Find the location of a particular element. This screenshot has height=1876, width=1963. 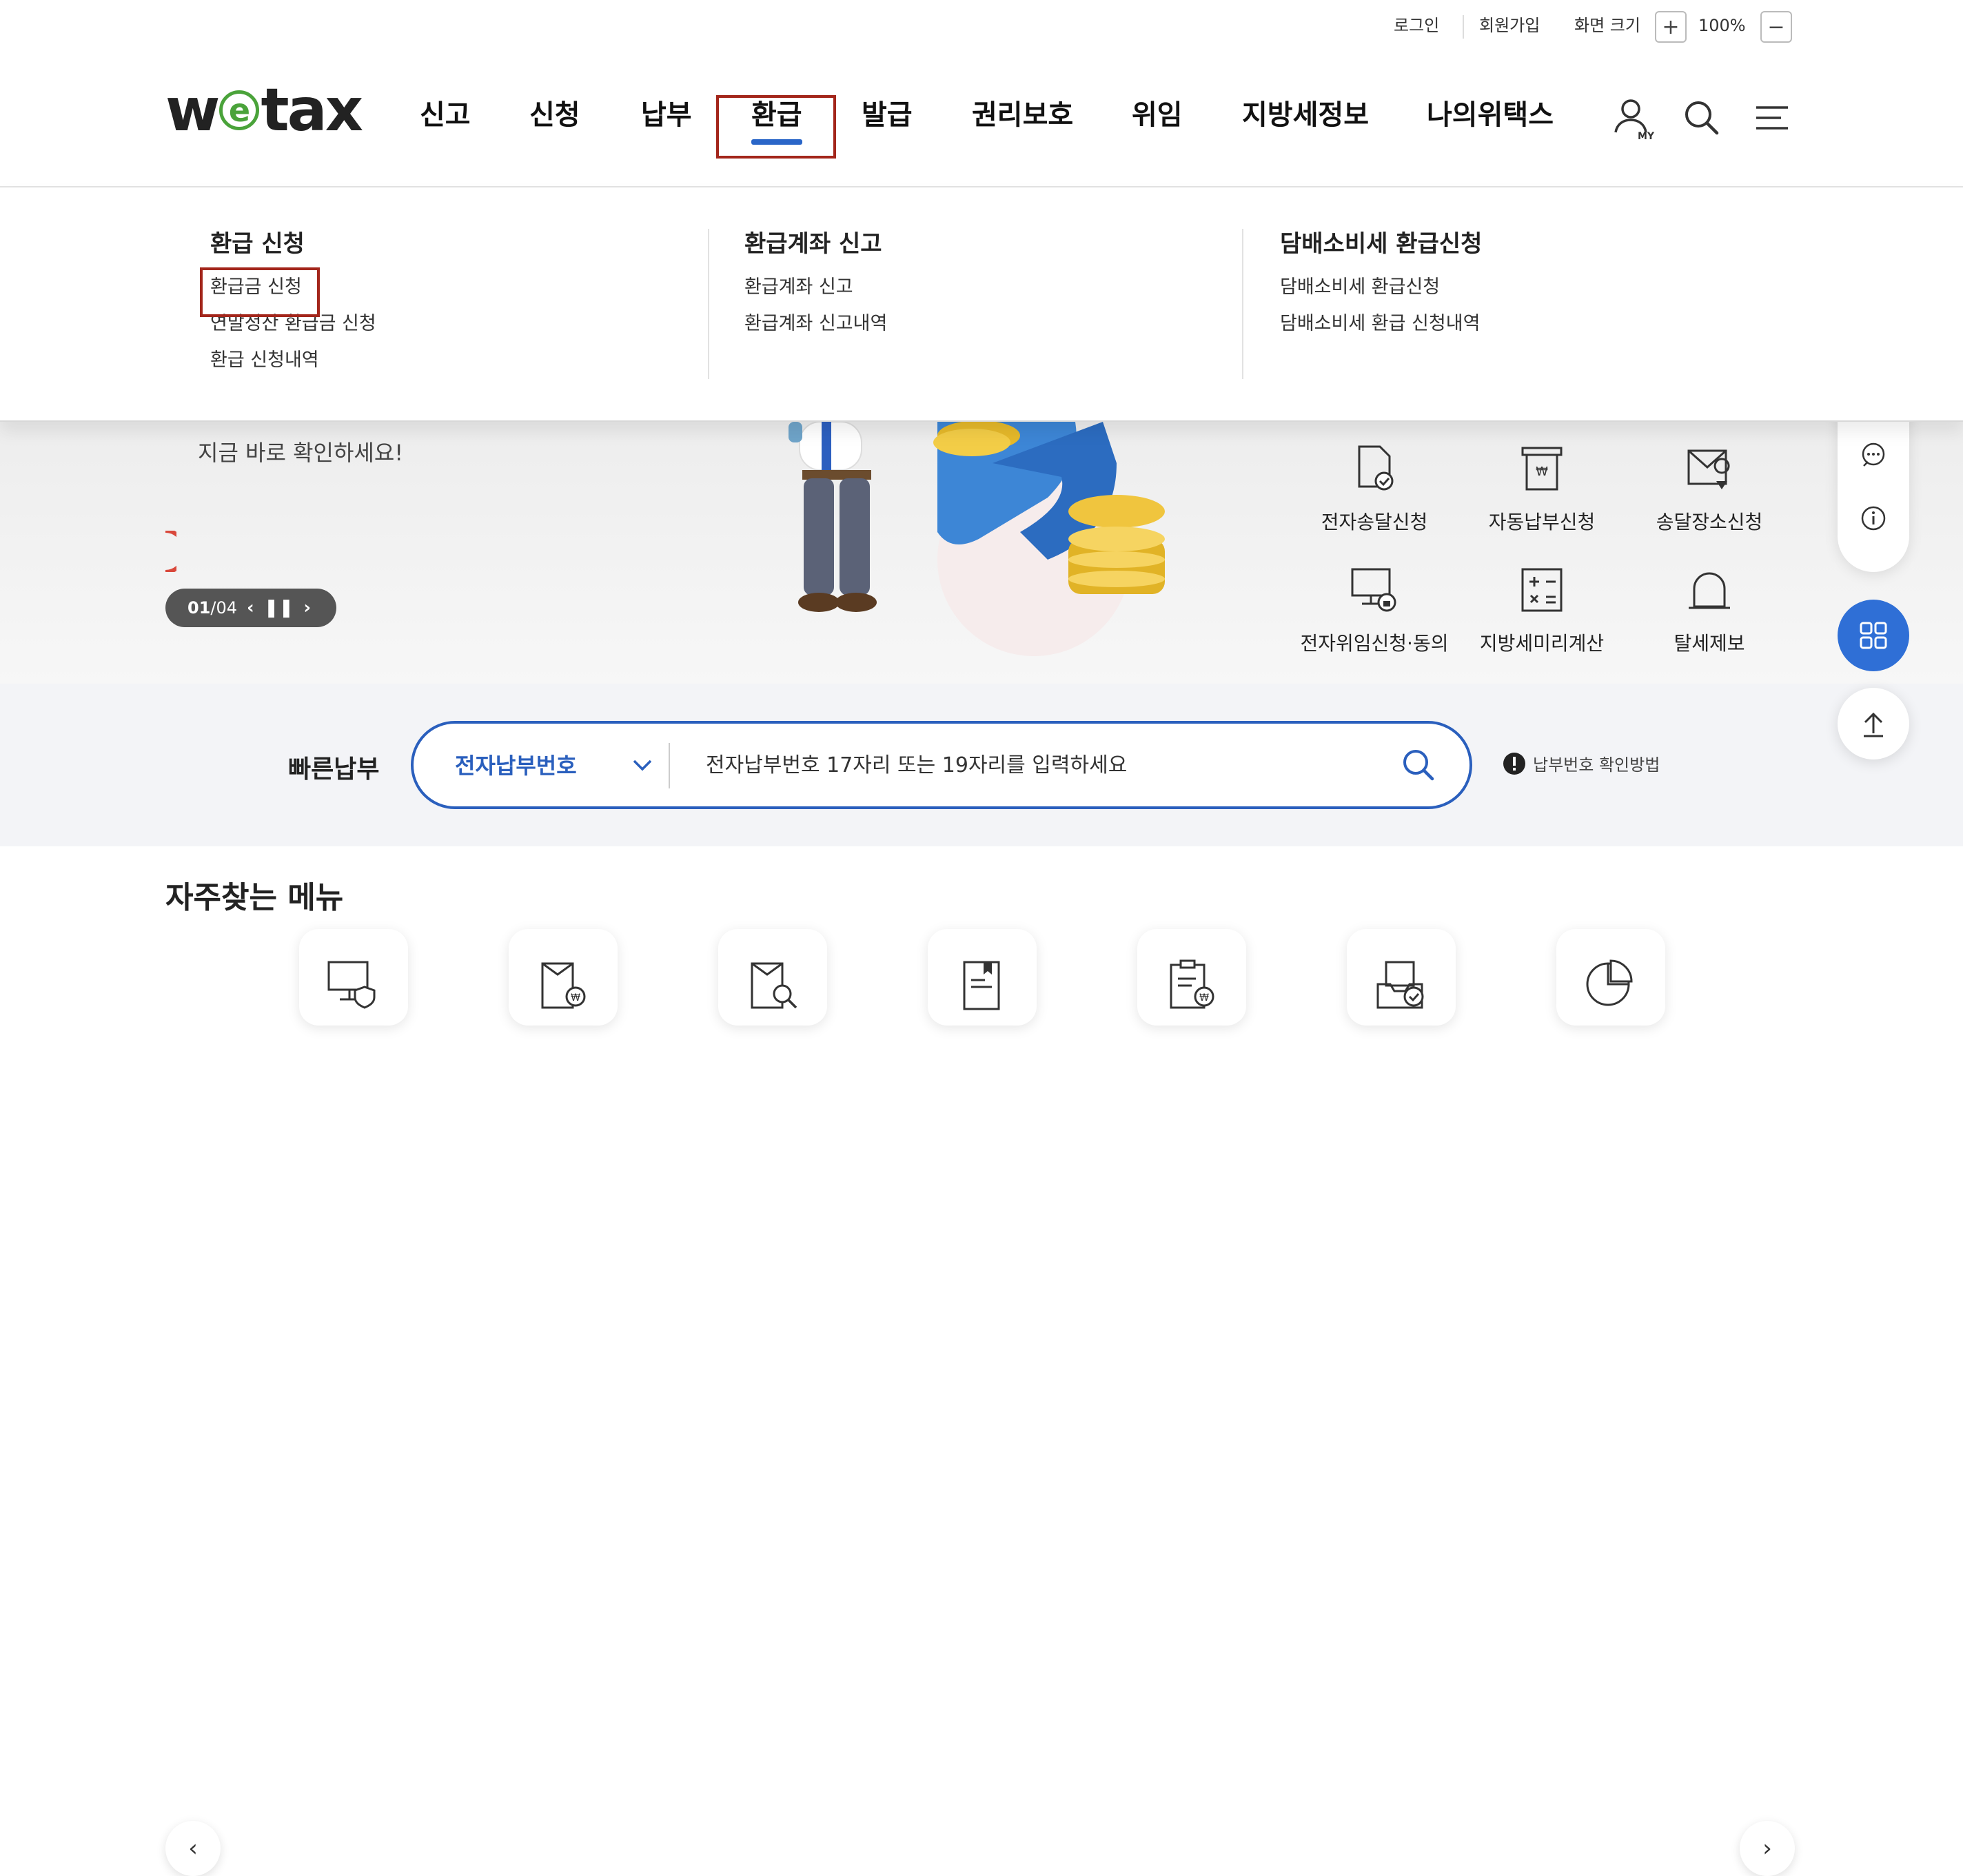

service-label: 전자위임신청·동의 is located at coordinates (1375, 643).